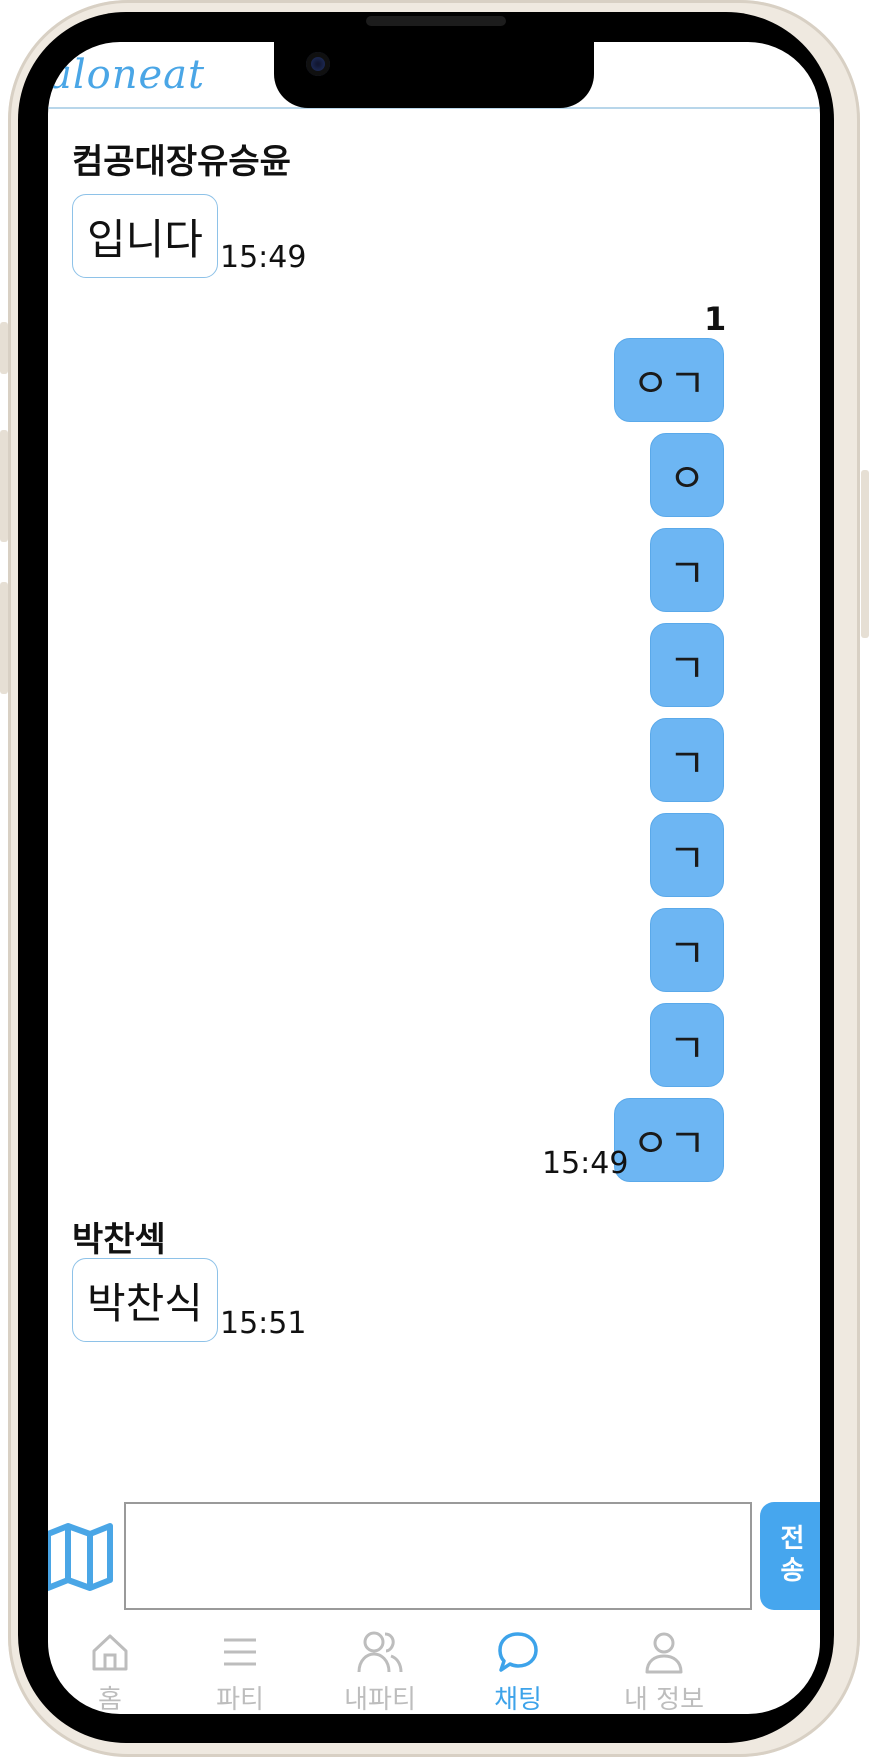 This screenshot has height=1757, width=869. I want to click on home-icon, so click(114, 1652).